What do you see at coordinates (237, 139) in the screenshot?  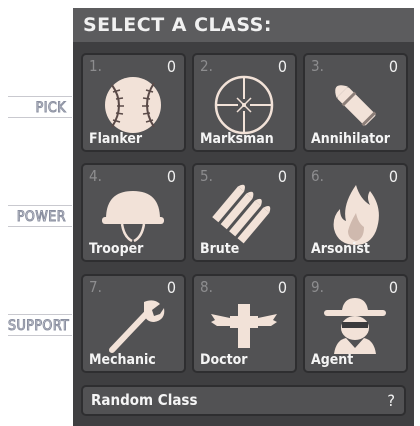 I see `class-name: Marksman` at bounding box center [237, 139].